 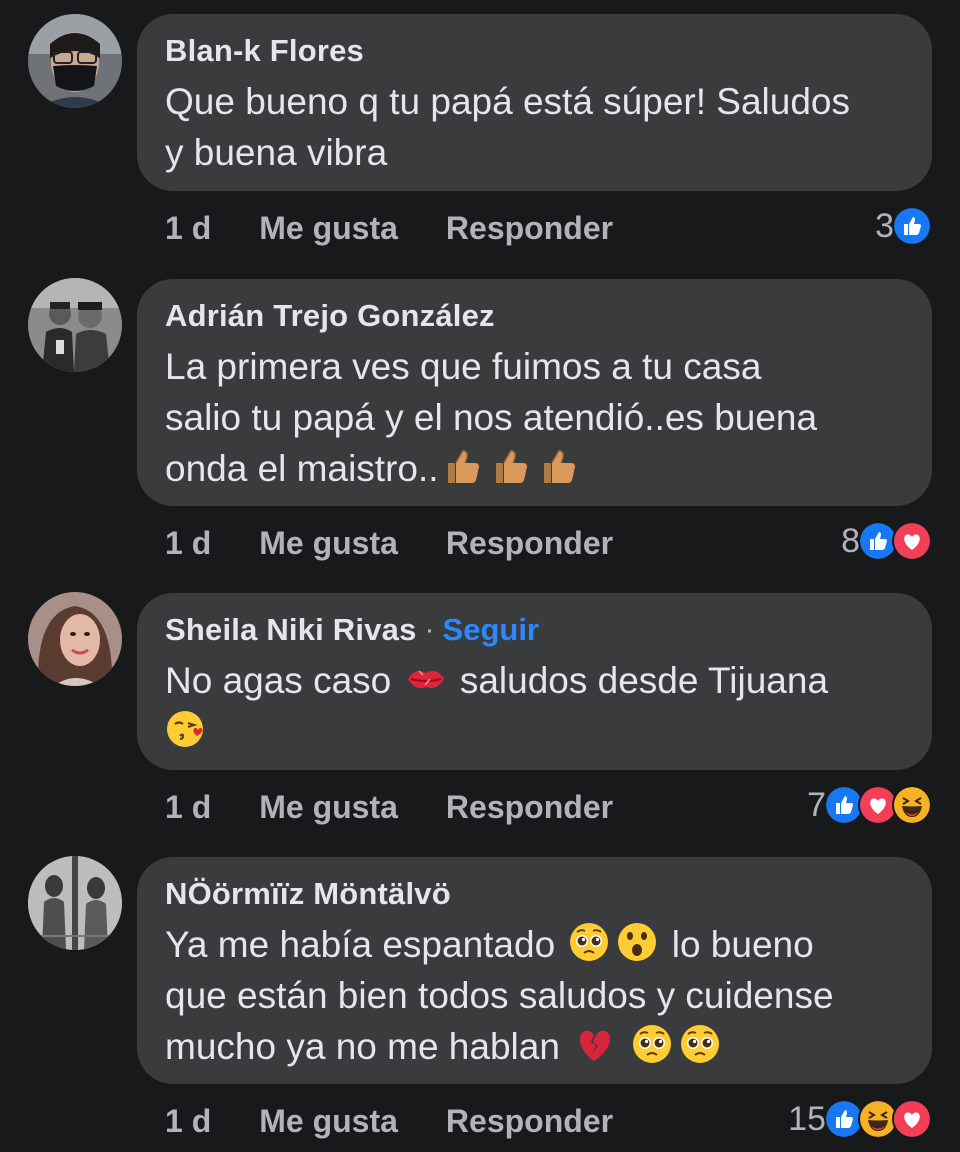 I want to click on reaction-summary: 3, so click(x=903, y=226).